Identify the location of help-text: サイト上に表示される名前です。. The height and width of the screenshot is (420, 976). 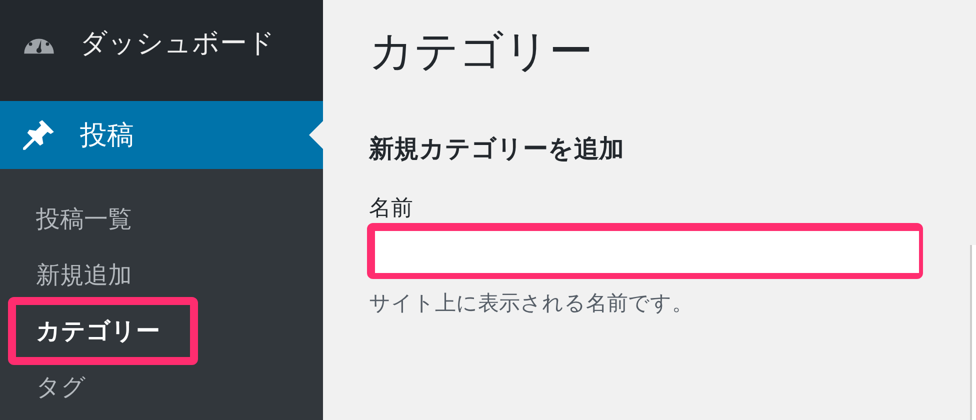
(531, 303).